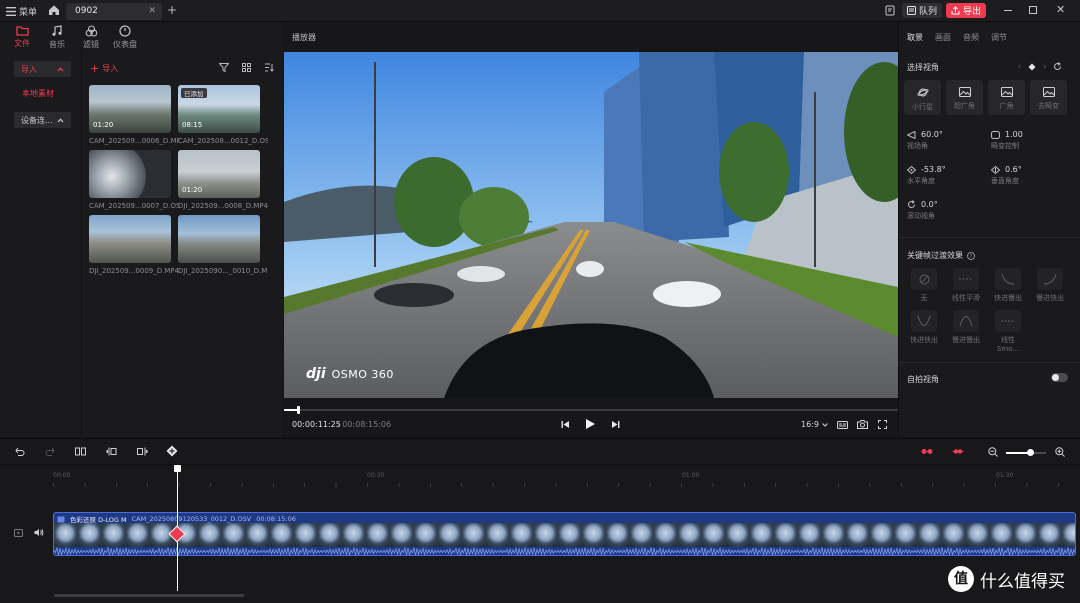 The height and width of the screenshot is (603, 1080). What do you see at coordinates (966, 279) in the screenshot?
I see `linear-curve-icon` at bounding box center [966, 279].